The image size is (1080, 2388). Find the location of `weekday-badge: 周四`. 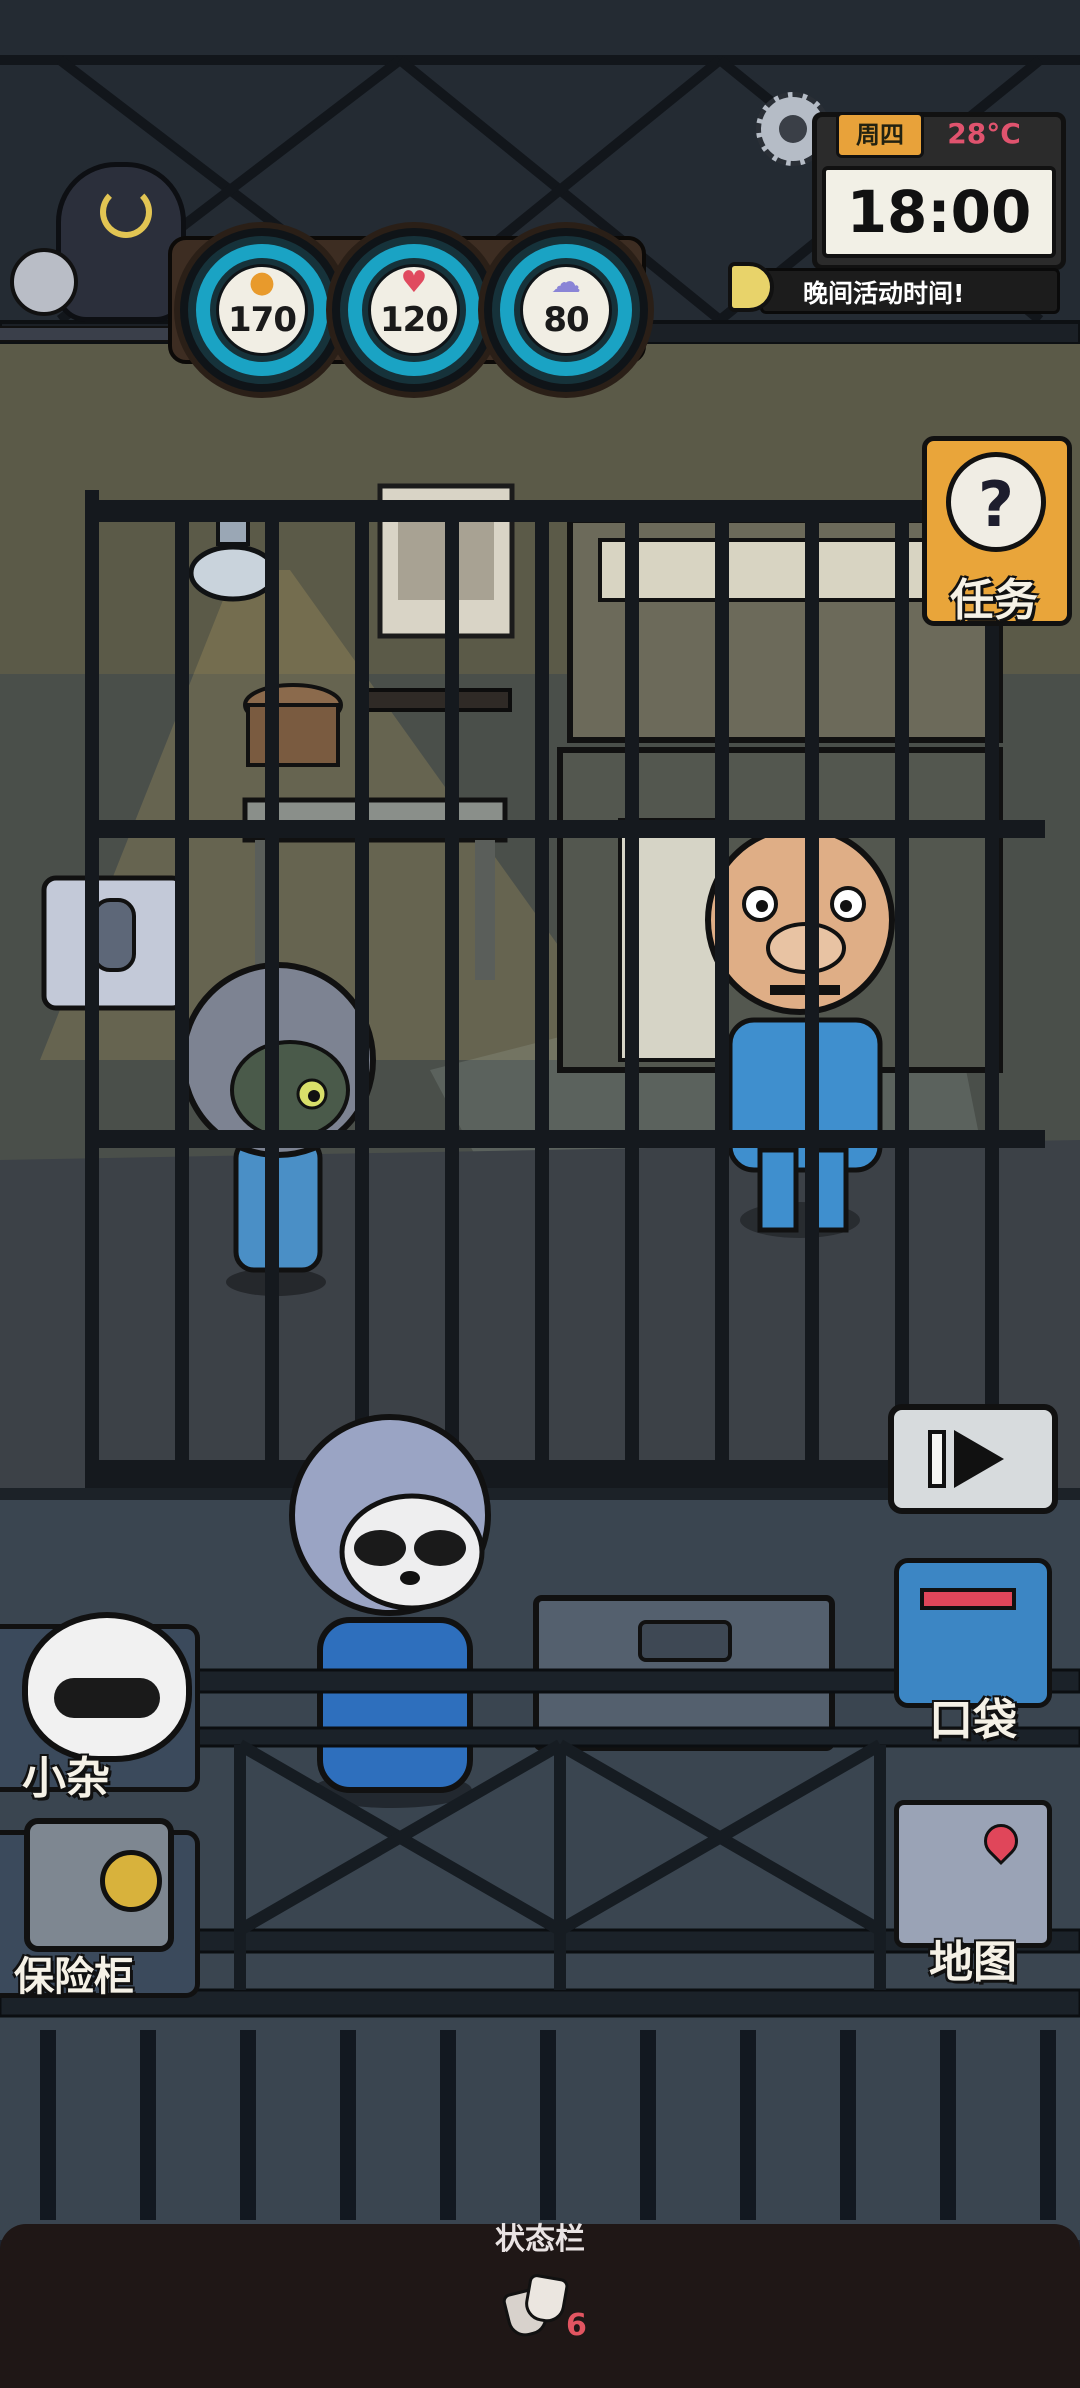

weekday-badge: 周四 is located at coordinates (880, 135).